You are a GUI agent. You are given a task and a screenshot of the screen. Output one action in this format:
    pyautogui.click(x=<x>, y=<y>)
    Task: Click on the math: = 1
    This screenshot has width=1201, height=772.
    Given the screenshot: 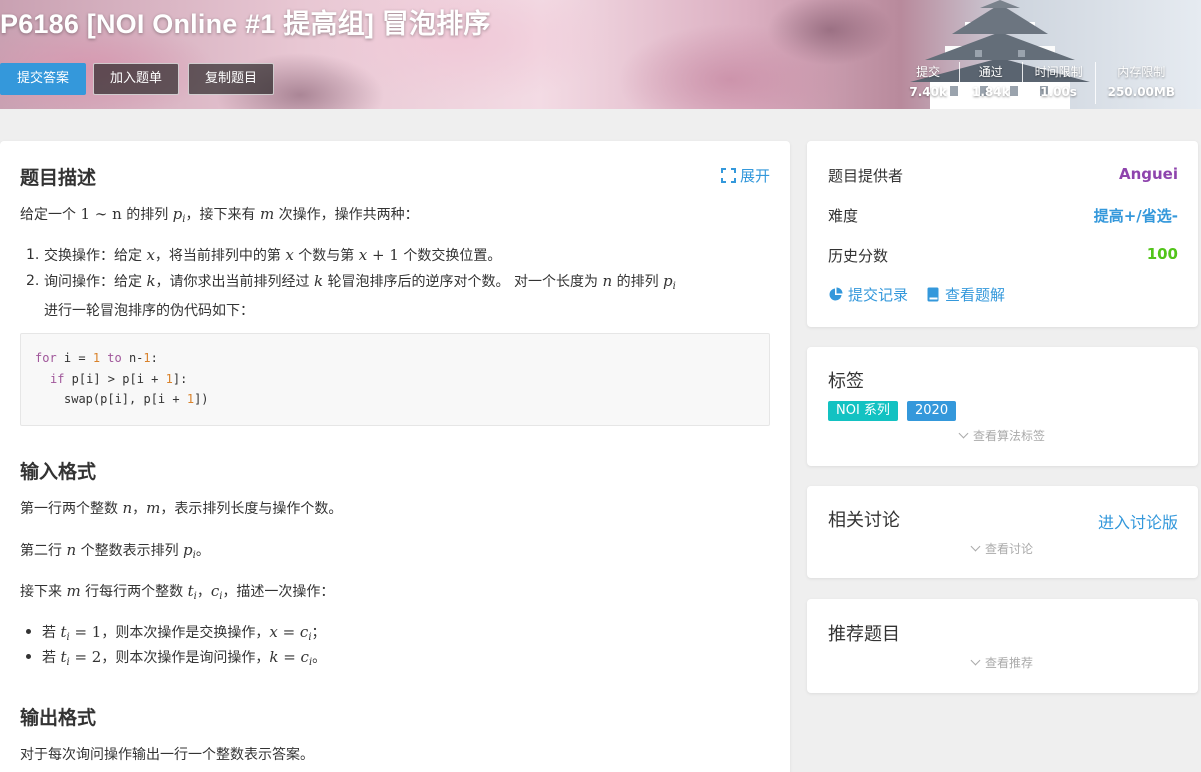 What is the action you would take?
    pyautogui.click(x=85, y=632)
    